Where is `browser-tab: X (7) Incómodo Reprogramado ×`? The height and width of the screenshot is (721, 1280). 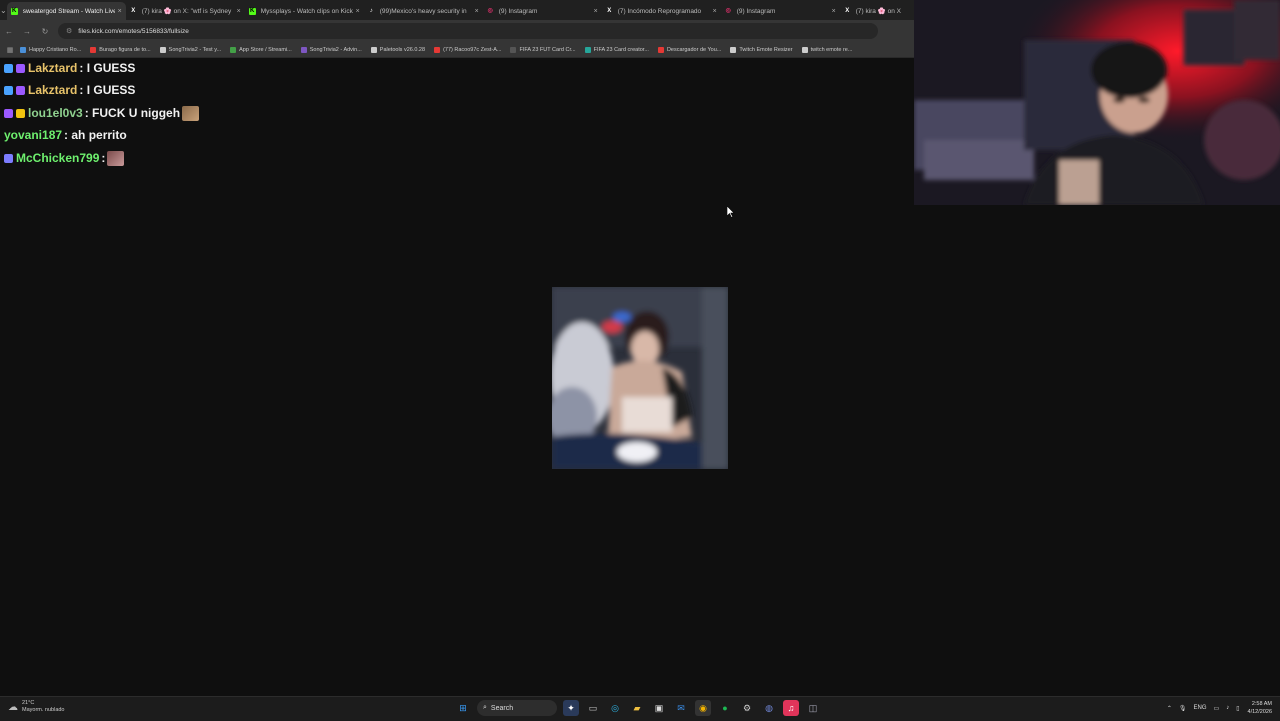 browser-tab: X (7) Incómodo Reprogramado × is located at coordinates (661, 11).